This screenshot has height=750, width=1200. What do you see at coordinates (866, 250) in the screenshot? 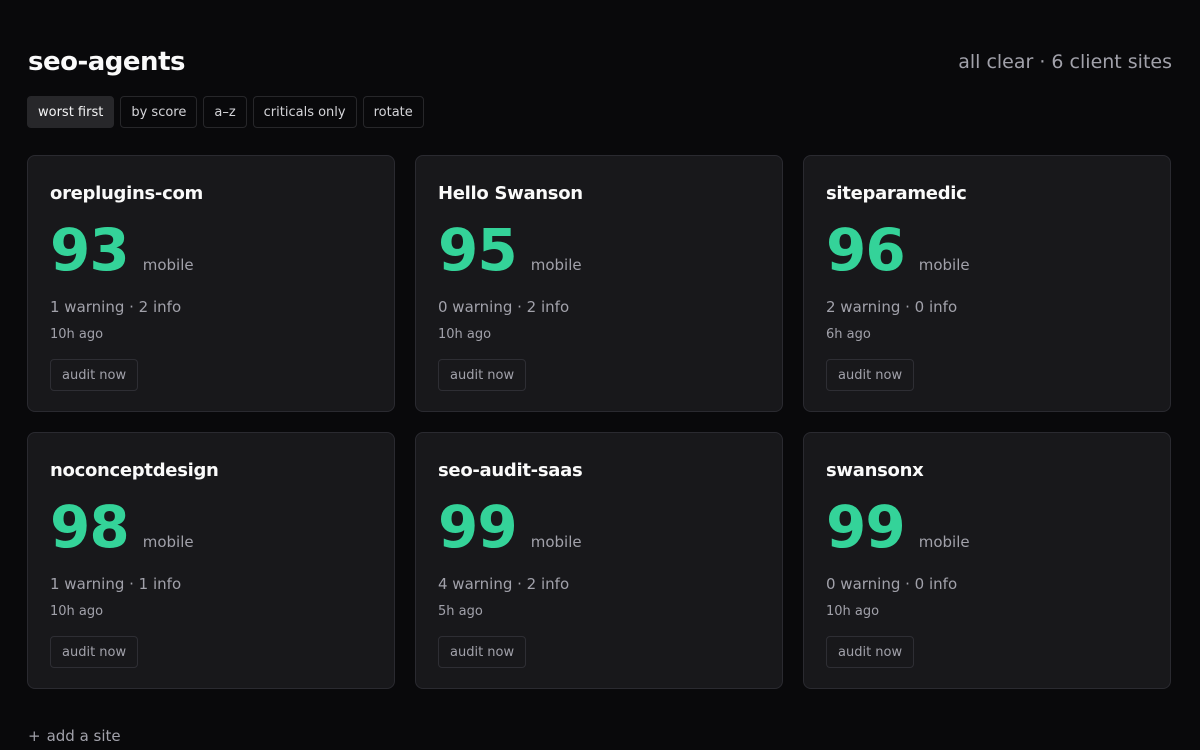
I see `site-score: 96` at bounding box center [866, 250].